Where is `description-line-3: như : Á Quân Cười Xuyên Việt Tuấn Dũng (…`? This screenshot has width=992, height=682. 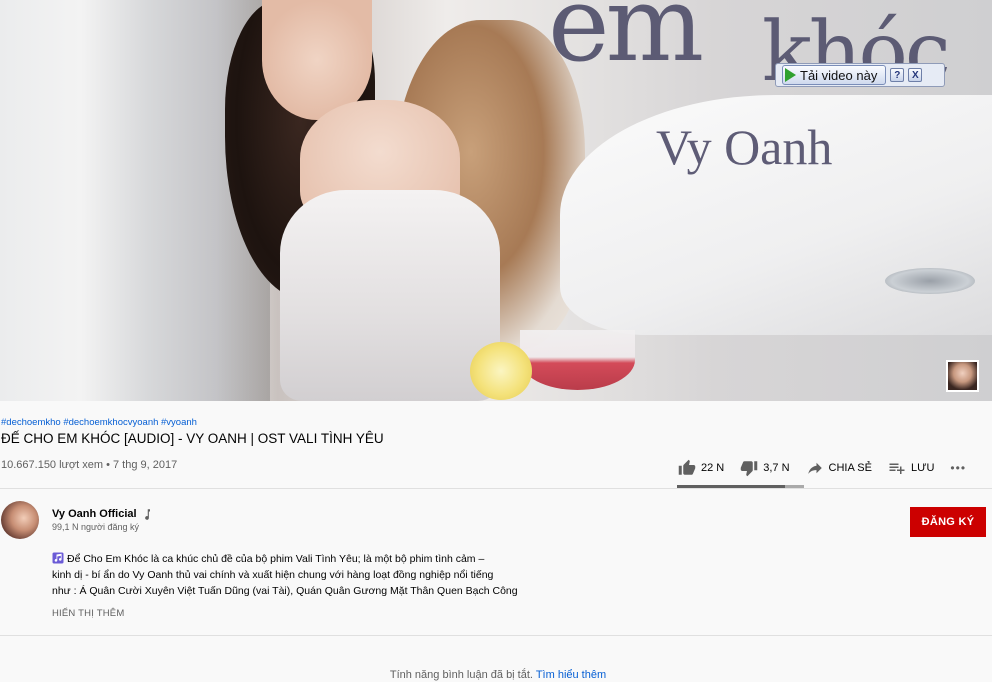 description-line-3: như : Á Quân Cười Xuyên Việt Tuấn Dũng (… is located at coordinates (285, 591).